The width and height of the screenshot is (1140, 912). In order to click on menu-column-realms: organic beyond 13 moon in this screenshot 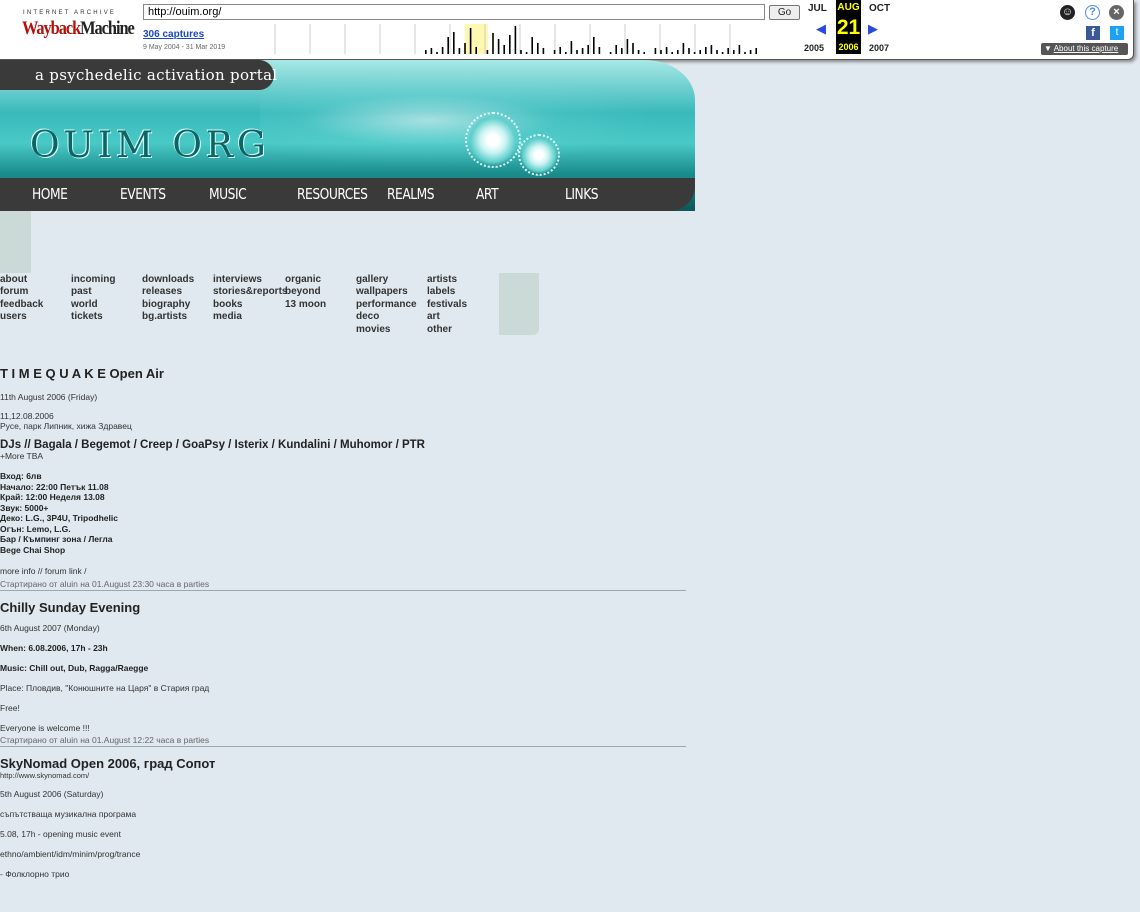, I will do `click(305, 292)`.